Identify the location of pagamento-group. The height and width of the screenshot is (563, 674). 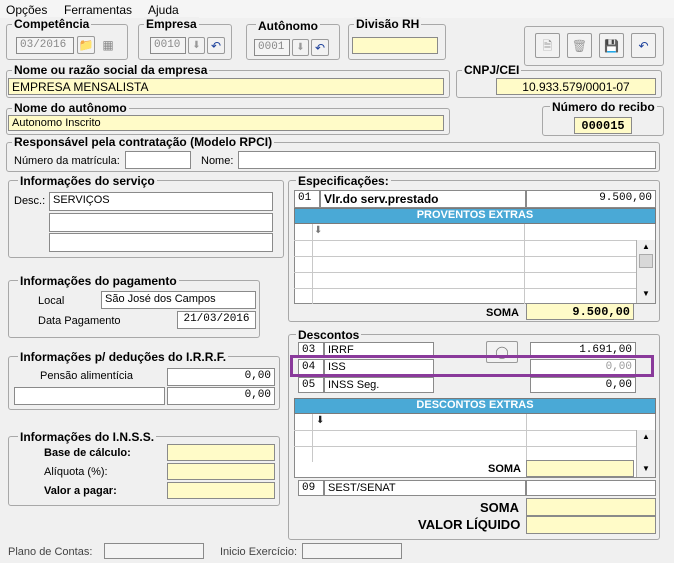
(134, 309).